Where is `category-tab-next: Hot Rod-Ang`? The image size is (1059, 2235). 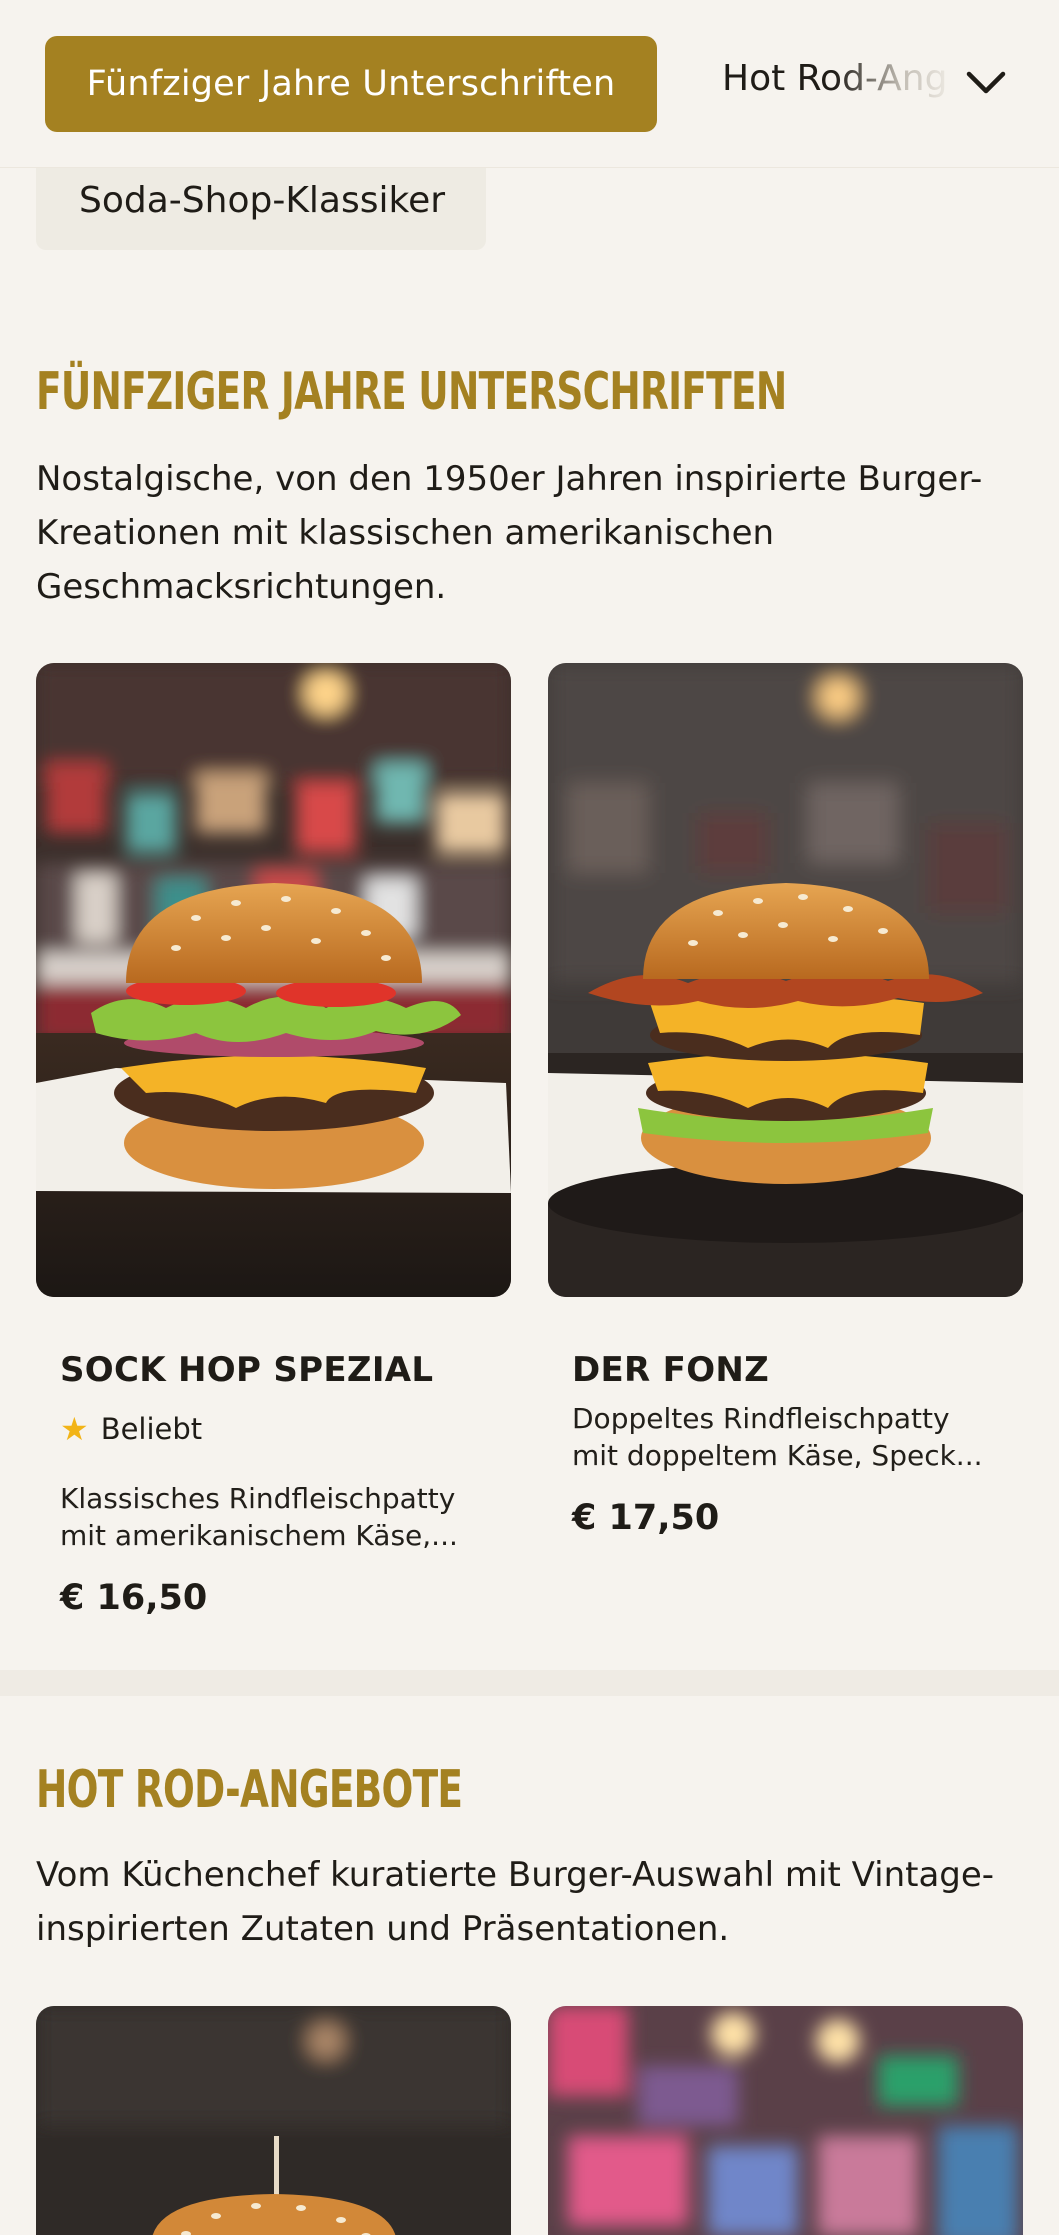 category-tab-next: Hot Rod-Ang is located at coordinates (837, 78).